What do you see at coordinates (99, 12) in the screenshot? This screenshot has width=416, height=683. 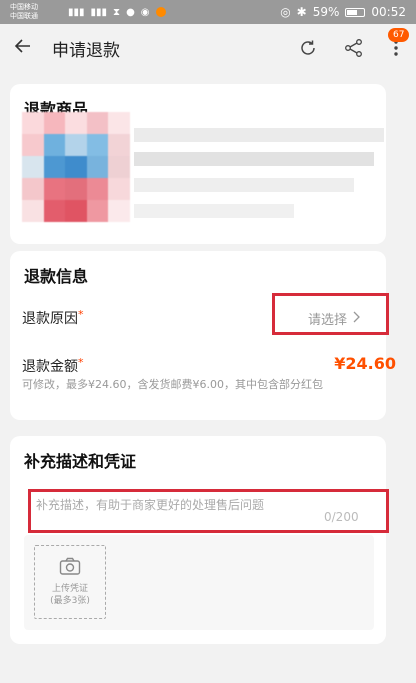 I see `signal-icon-2: ▮▮▮` at bounding box center [99, 12].